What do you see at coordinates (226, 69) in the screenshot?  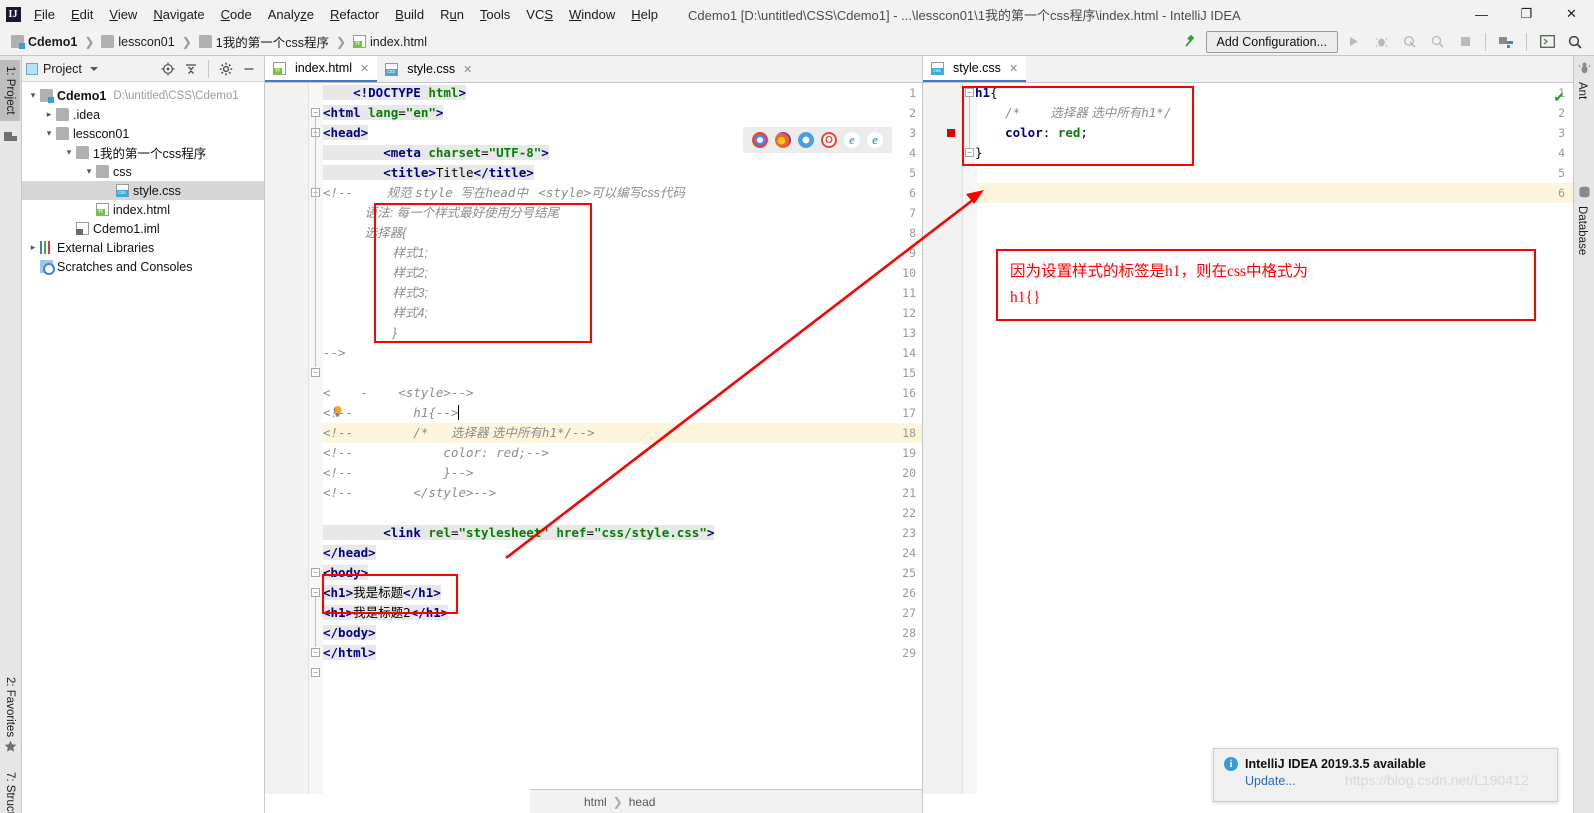 I see `settings-gear-icon` at bounding box center [226, 69].